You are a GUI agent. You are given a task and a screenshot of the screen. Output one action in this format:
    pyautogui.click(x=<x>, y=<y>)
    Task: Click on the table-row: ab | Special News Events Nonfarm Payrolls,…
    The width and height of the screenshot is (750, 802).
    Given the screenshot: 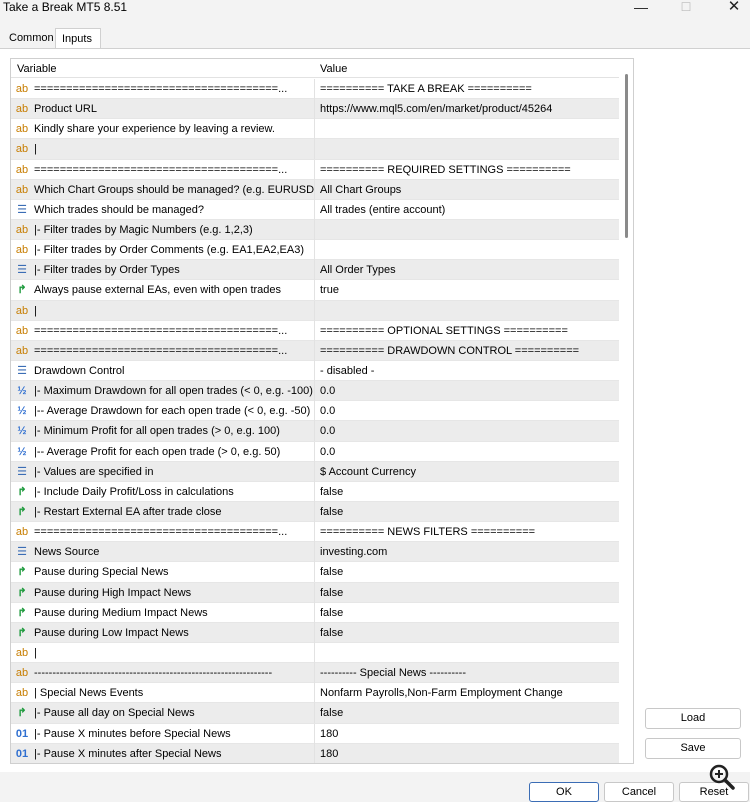 What is the action you would take?
    pyautogui.click(x=315, y=693)
    